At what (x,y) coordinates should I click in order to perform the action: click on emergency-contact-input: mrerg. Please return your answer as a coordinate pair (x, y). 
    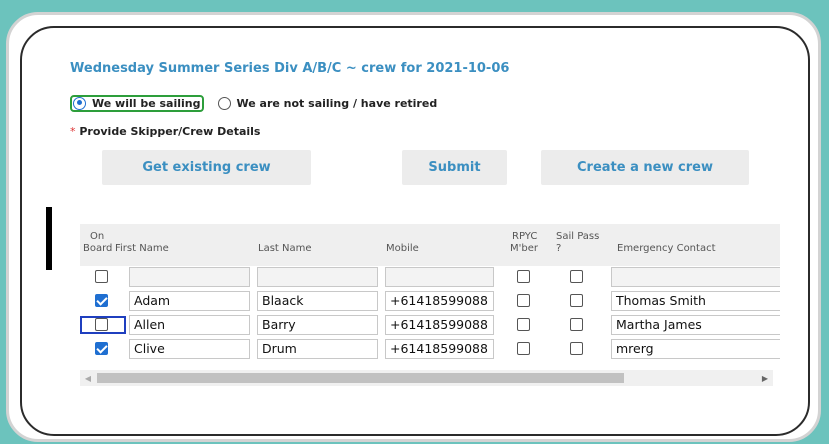
    Looking at the image, I should click on (695, 349).